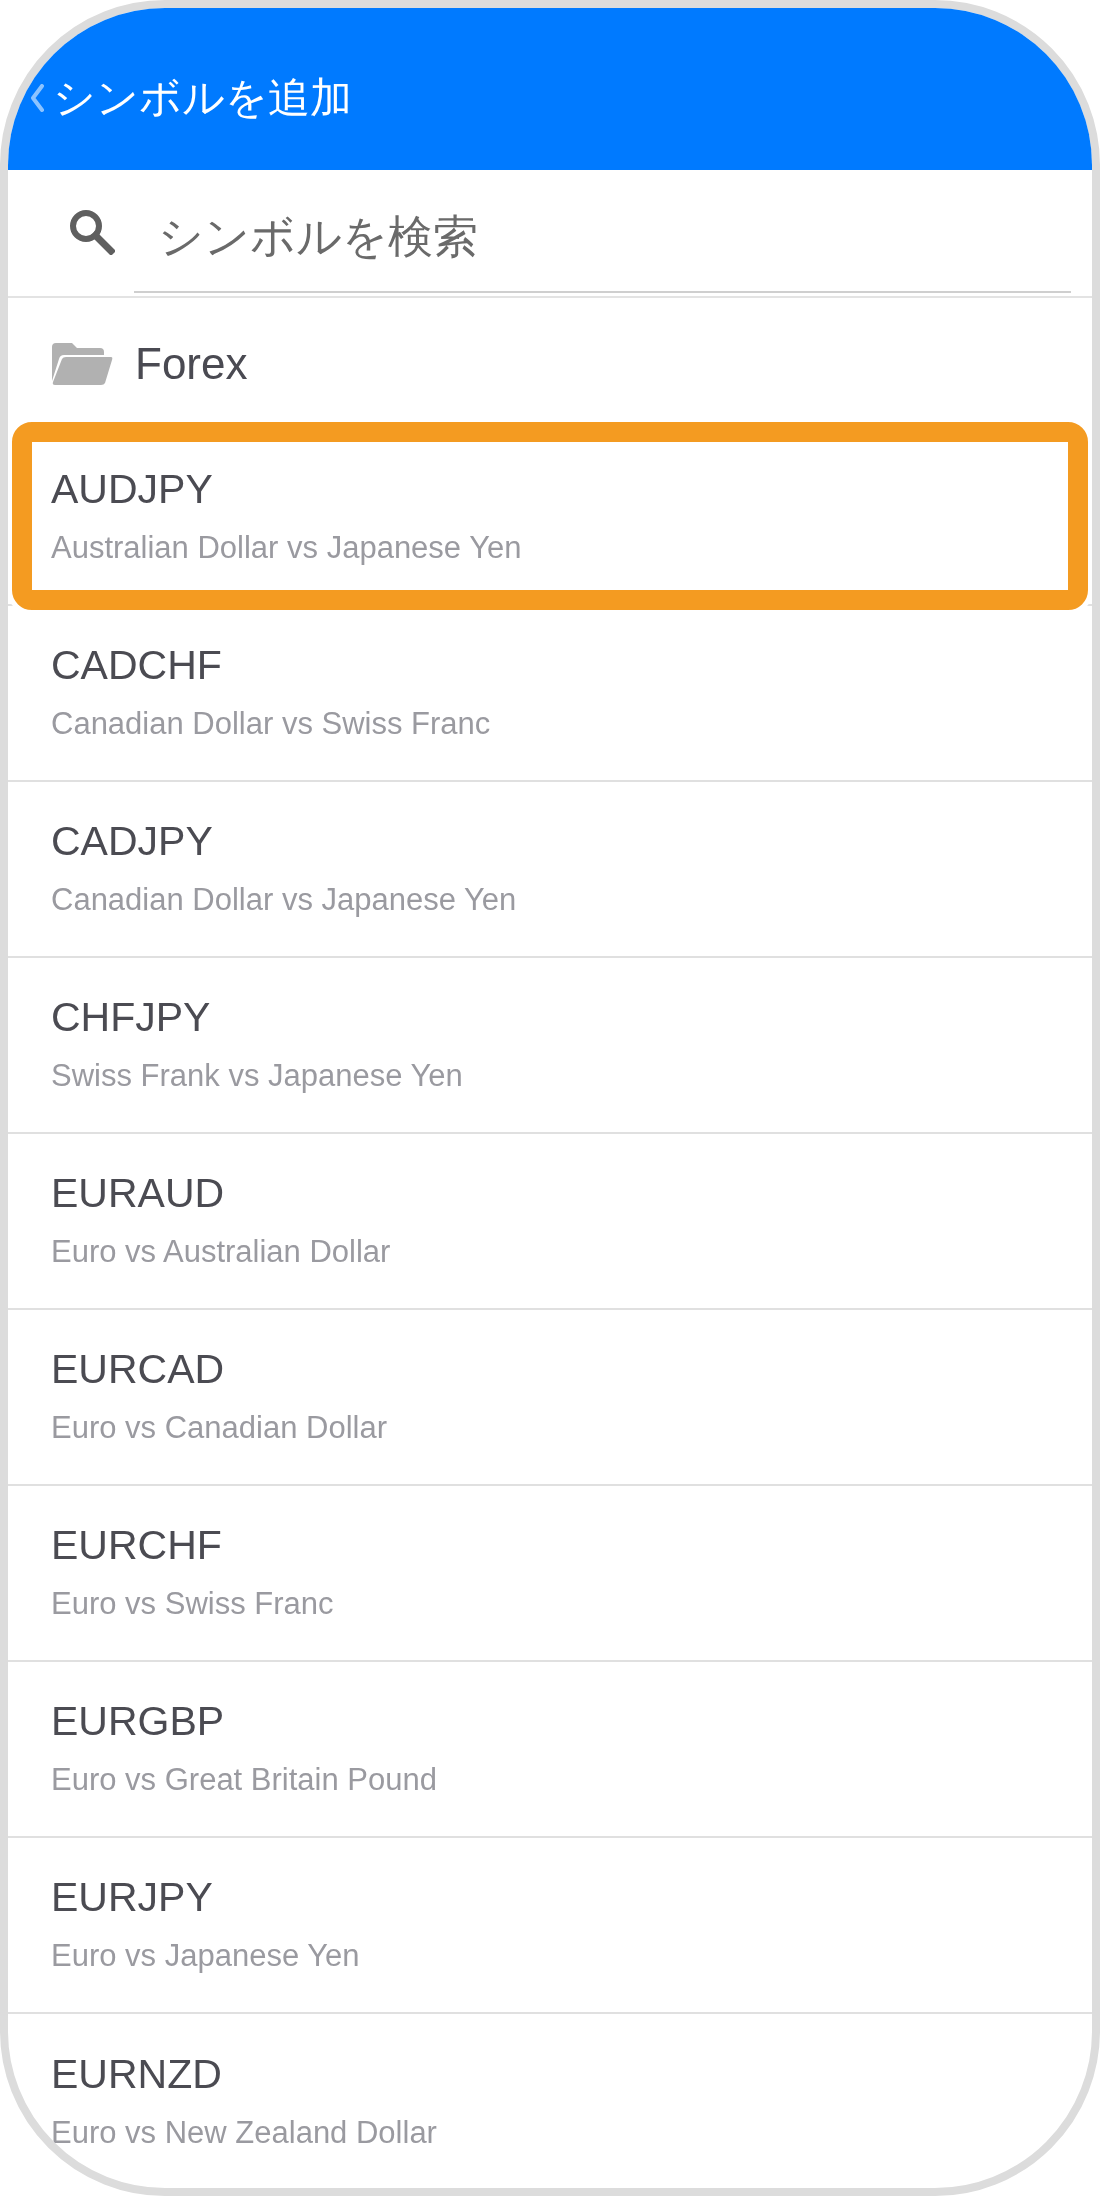 Image resolution: width=1100 pixels, height=2196 pixels. Describe the element at coordinates (271, 724) in the screenshot. I see `symbol-description: Canadian Dollar vs Swiss Franc` at that location.